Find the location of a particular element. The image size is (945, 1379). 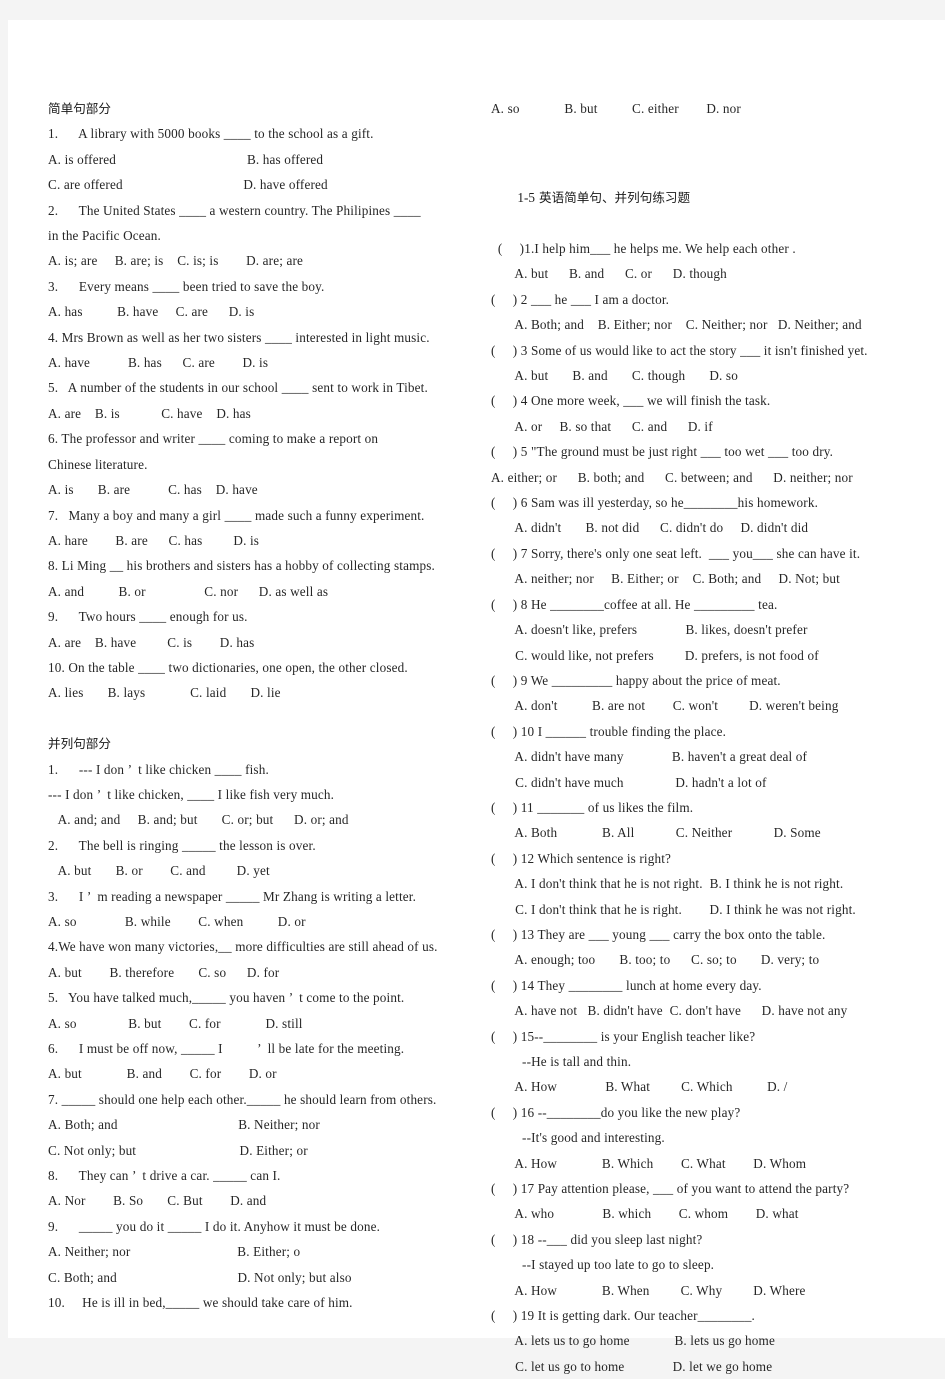

section-heading-simple-sentences: 简单句部分 is located at coordinates (79, 108).